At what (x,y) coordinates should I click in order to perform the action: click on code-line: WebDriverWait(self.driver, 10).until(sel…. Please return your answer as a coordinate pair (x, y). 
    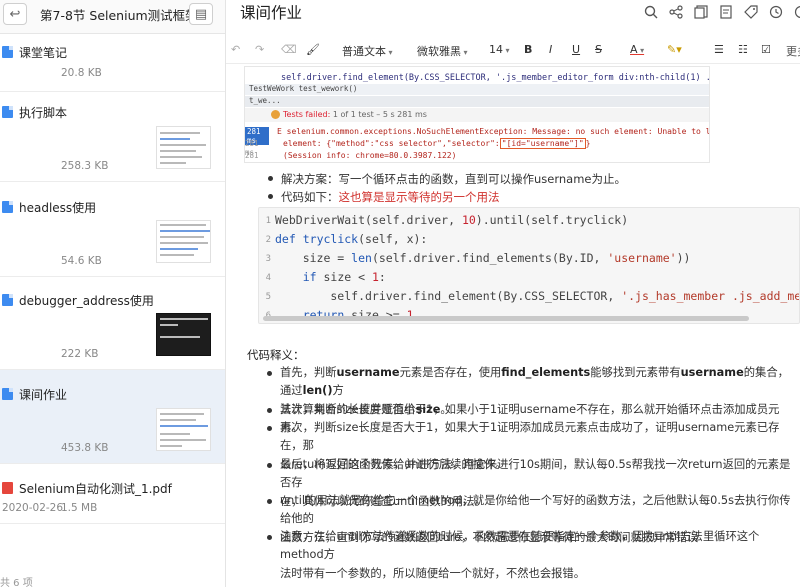
    Looking at the image, I should click on (452, 220).